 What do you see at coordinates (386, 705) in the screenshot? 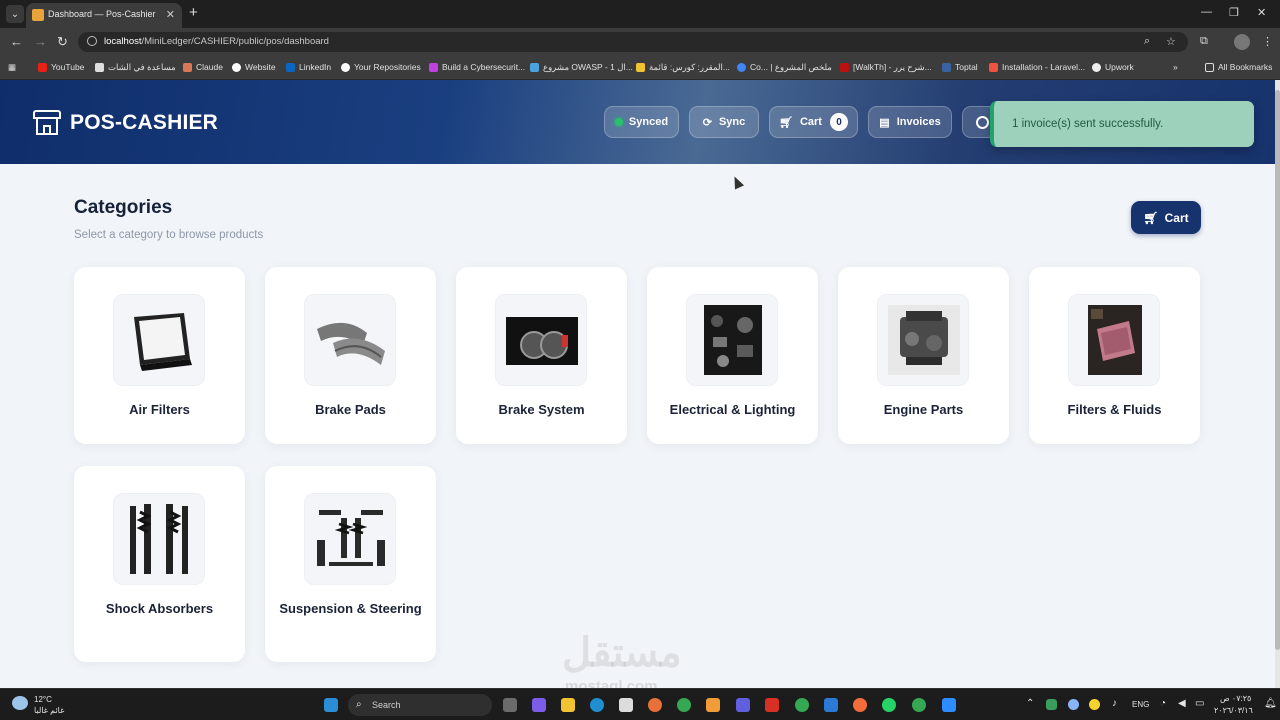
I see `taskbar-search-label: Search` at bounding box center [386, 705].